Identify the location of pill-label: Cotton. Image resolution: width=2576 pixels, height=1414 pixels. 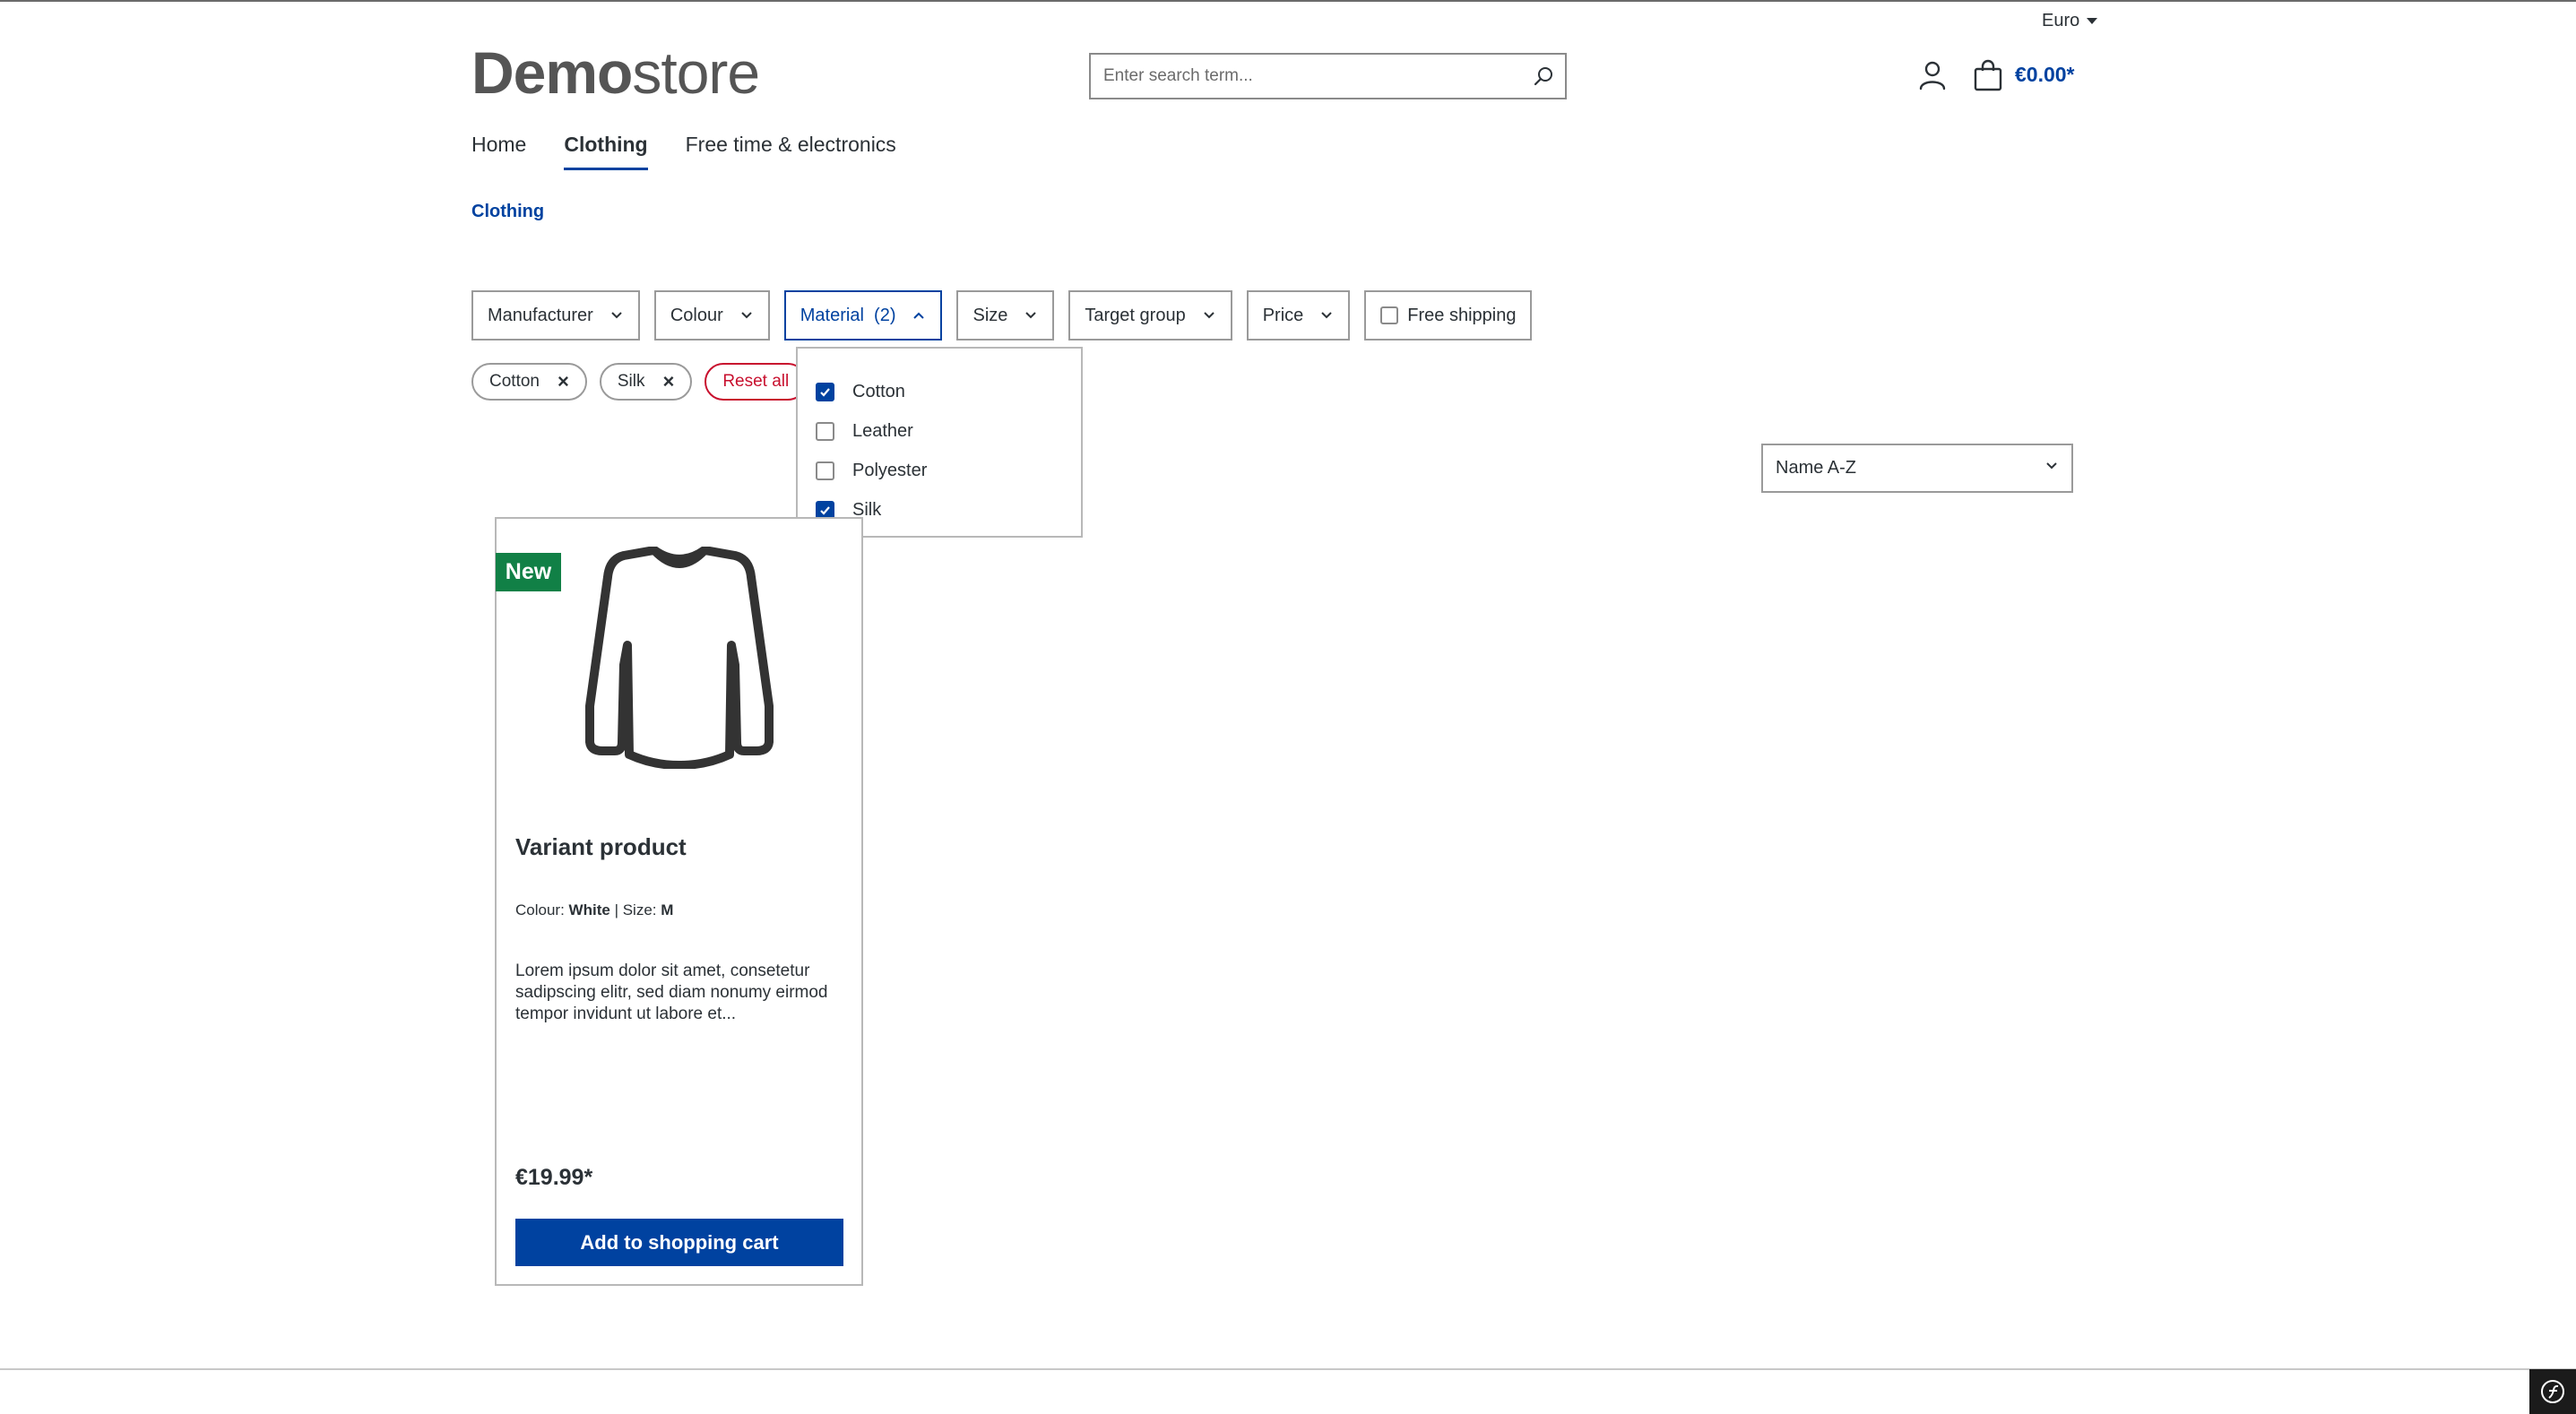
(514, 381).